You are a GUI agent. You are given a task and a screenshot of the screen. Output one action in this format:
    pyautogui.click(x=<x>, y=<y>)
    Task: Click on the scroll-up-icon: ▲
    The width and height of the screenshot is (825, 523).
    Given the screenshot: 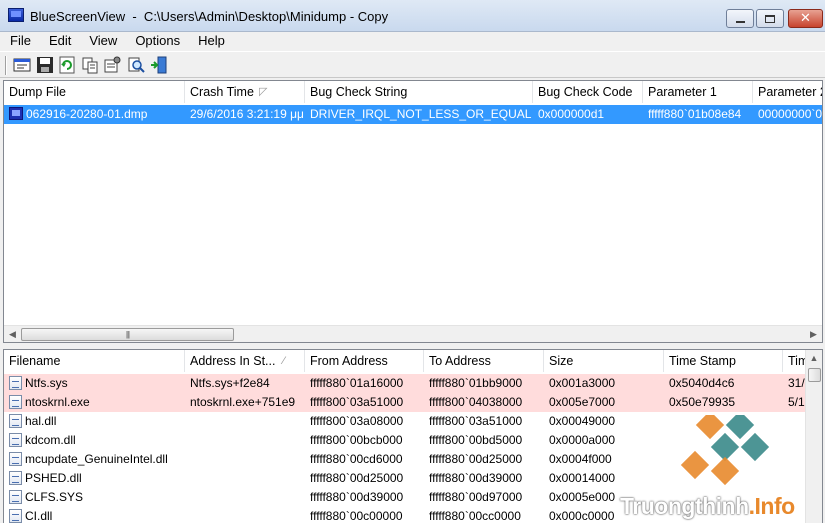 What is the action you would take?
    pyautogui.click(x=814, y=358)
    